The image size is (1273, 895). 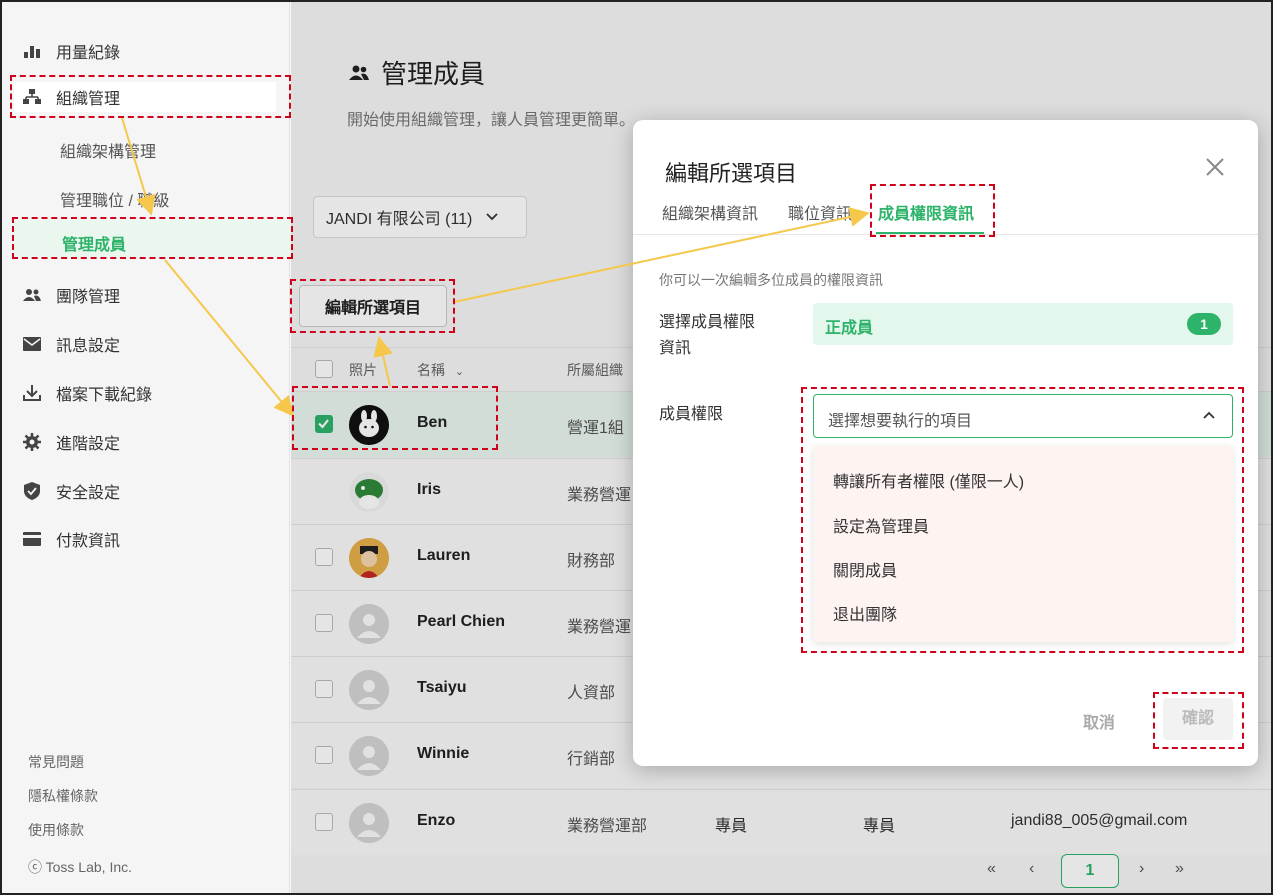 What do you see at coordinates (928, 480) in the screenshot?
I see `option-transfer-owner: 轉讓所有者權限 (僅限一人)` at bounding box center [928, 480].